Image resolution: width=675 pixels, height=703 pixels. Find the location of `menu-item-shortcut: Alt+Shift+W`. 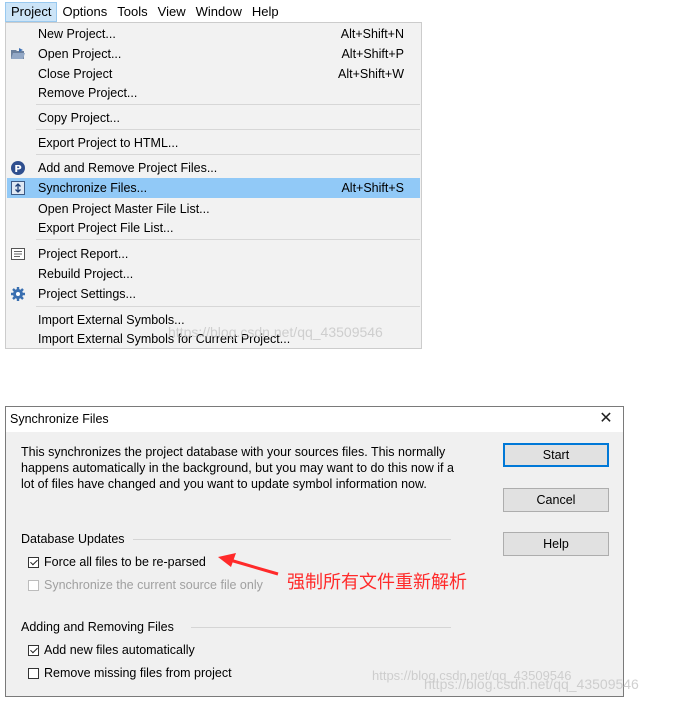

menu-item-shortcut: Alt+Shift+W is located at coordinates (371, 74).